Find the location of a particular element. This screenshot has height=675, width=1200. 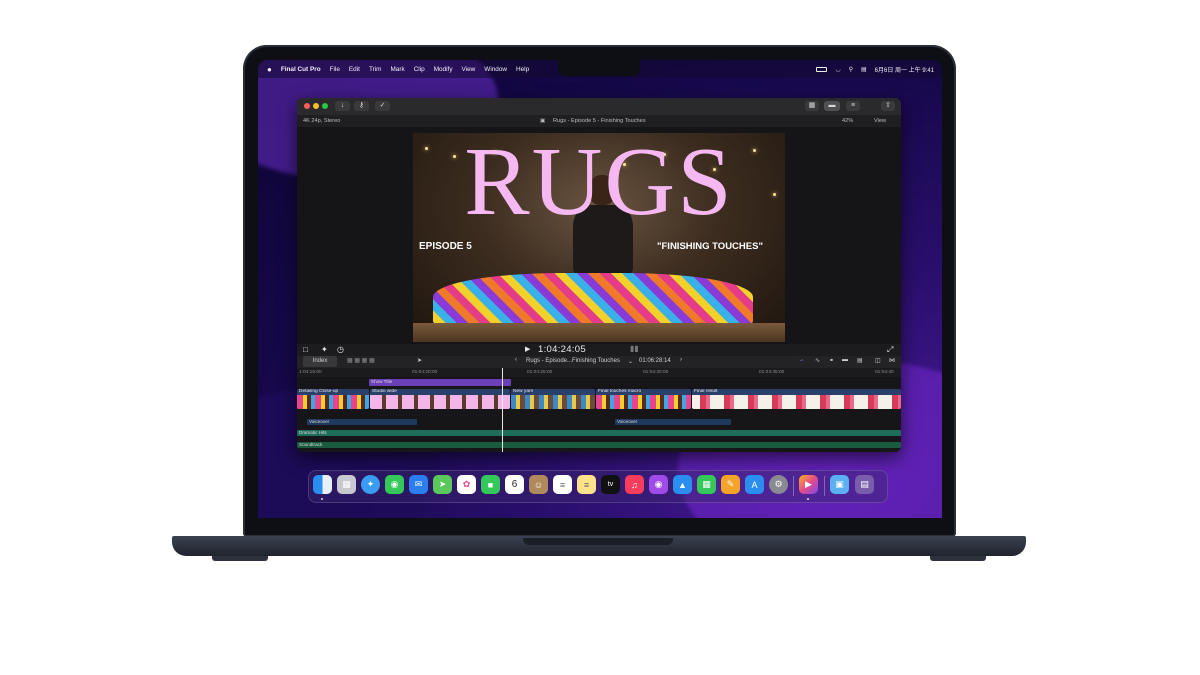

reminders-icon: ≡ is located at coordinates (562, 484).